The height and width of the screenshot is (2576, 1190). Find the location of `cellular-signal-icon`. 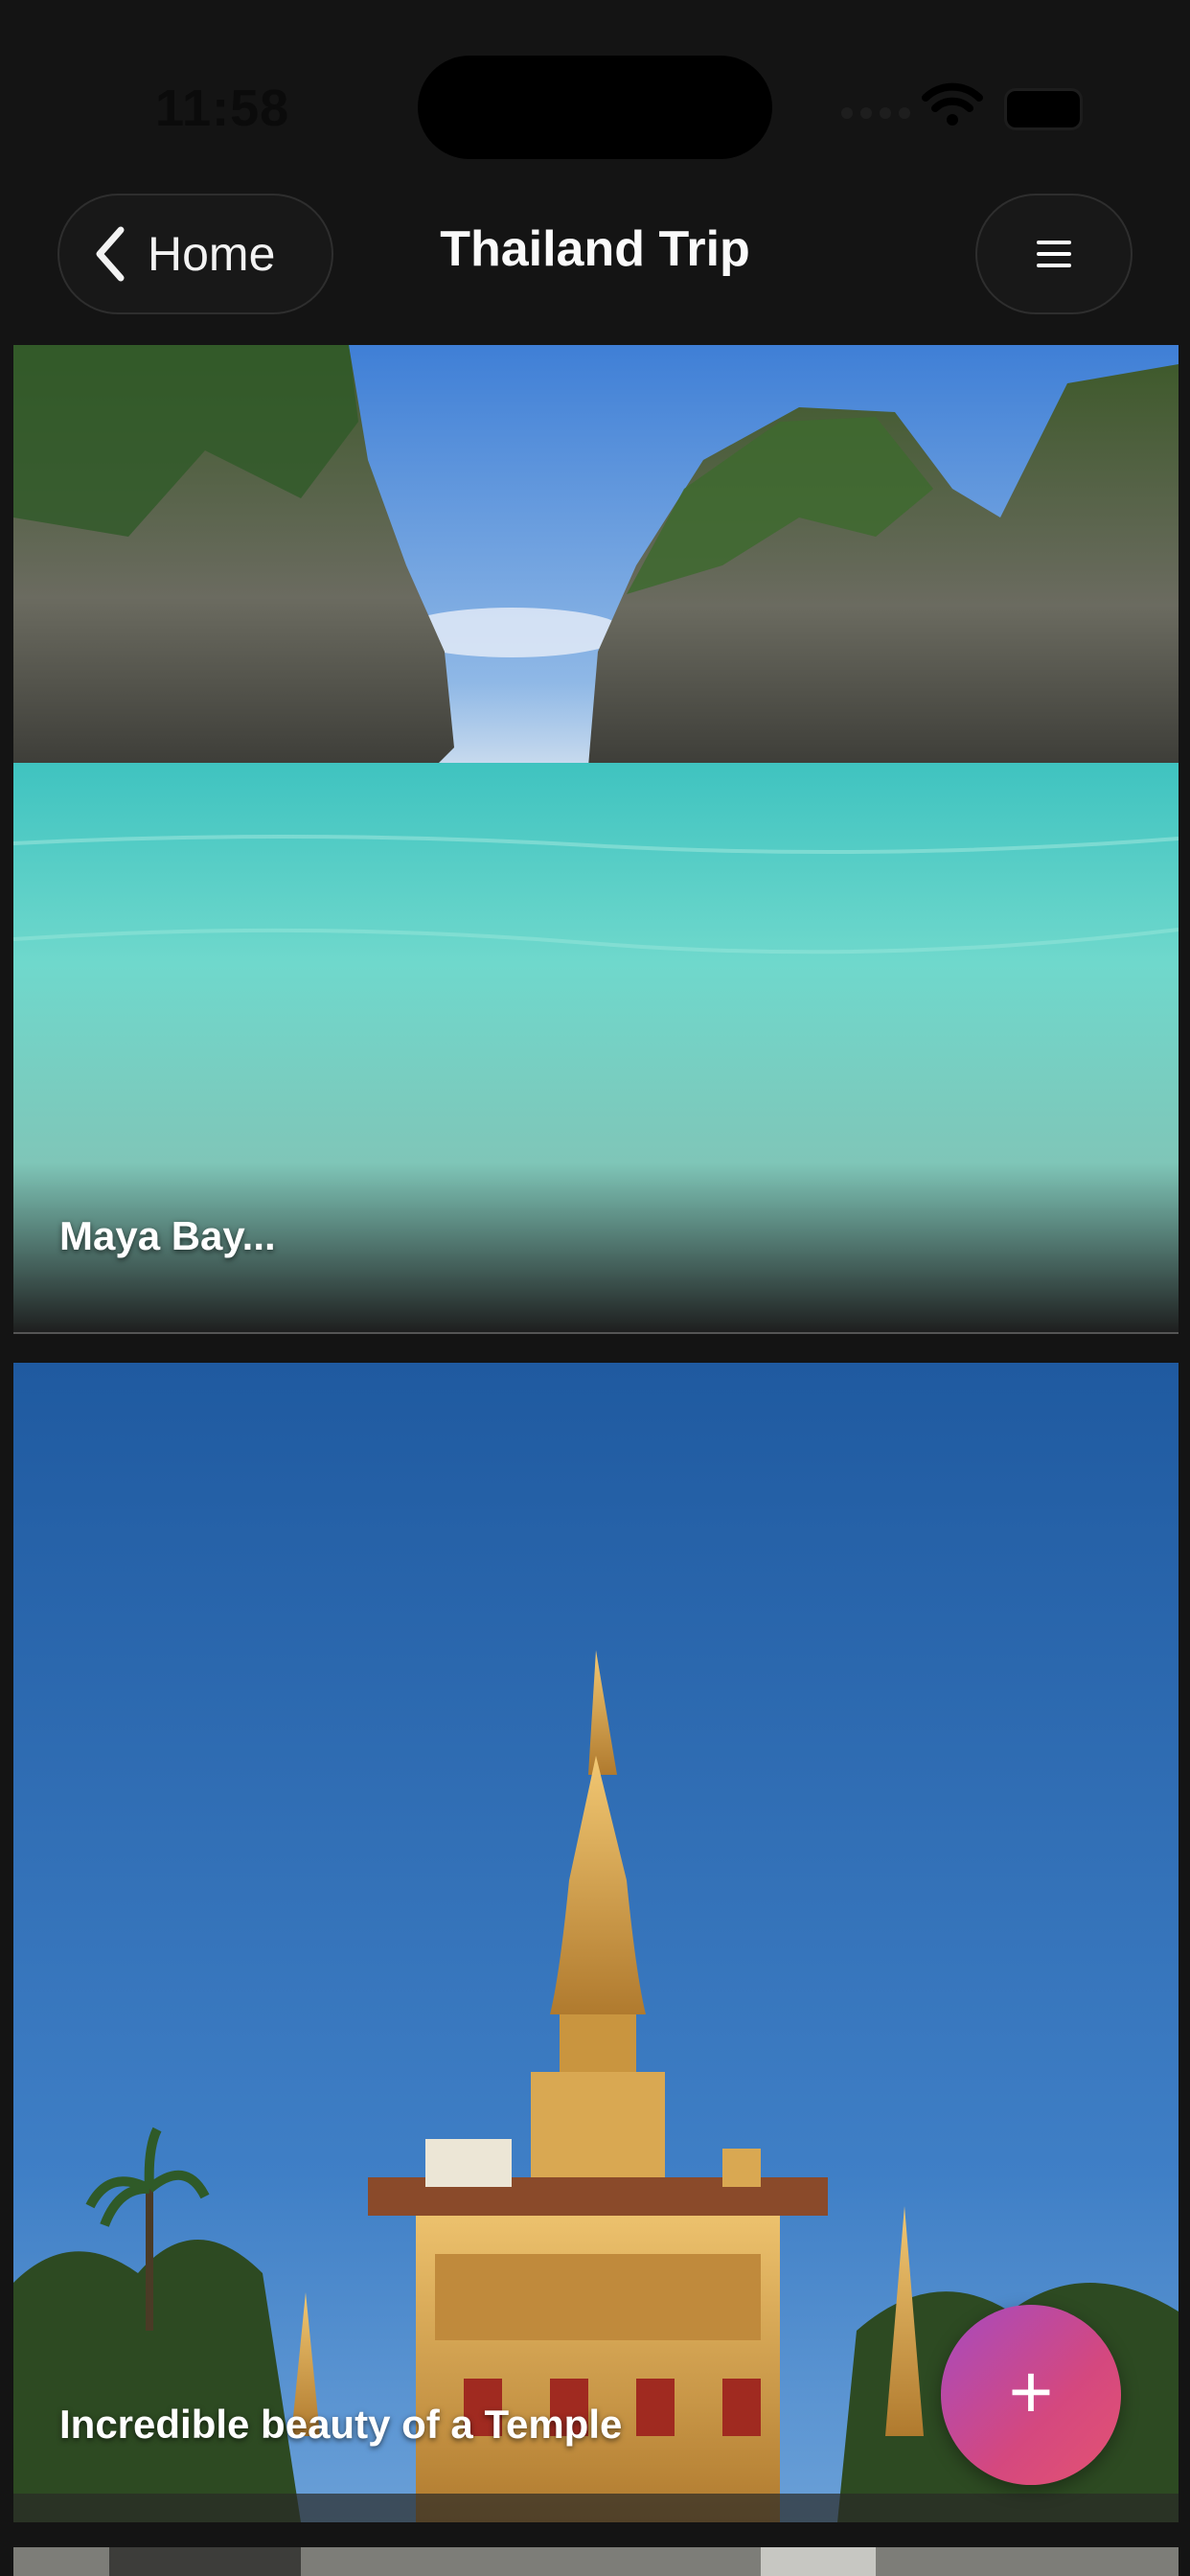

cellular-signal-icon is located at coordinates (875, 113).